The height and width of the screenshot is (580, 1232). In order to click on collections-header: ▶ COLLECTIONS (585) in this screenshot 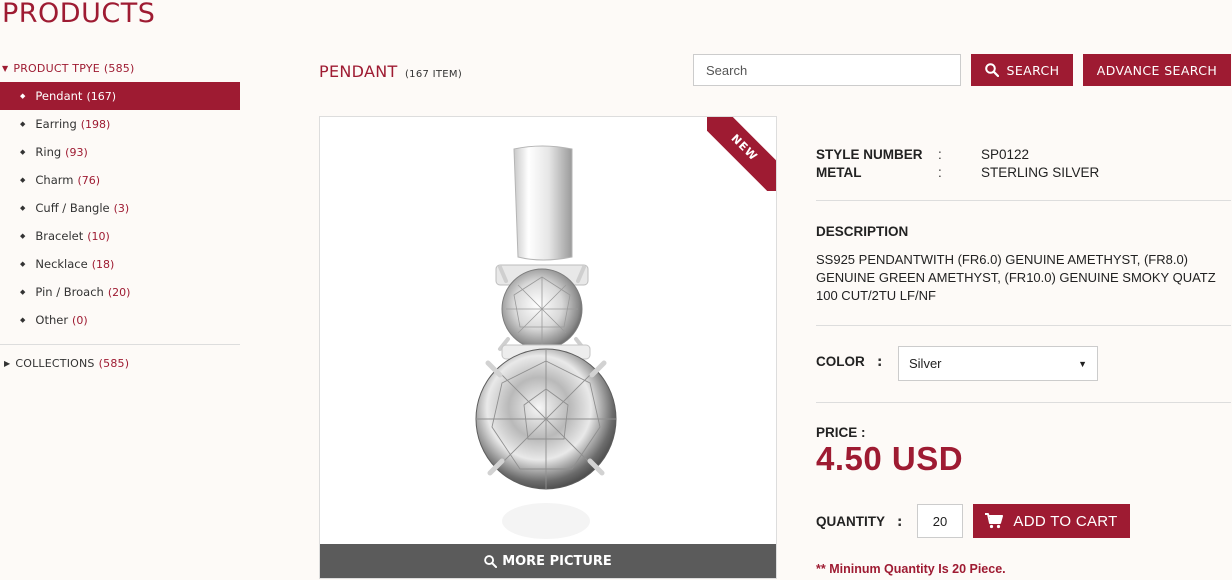, I will do `click(120, 363)`.